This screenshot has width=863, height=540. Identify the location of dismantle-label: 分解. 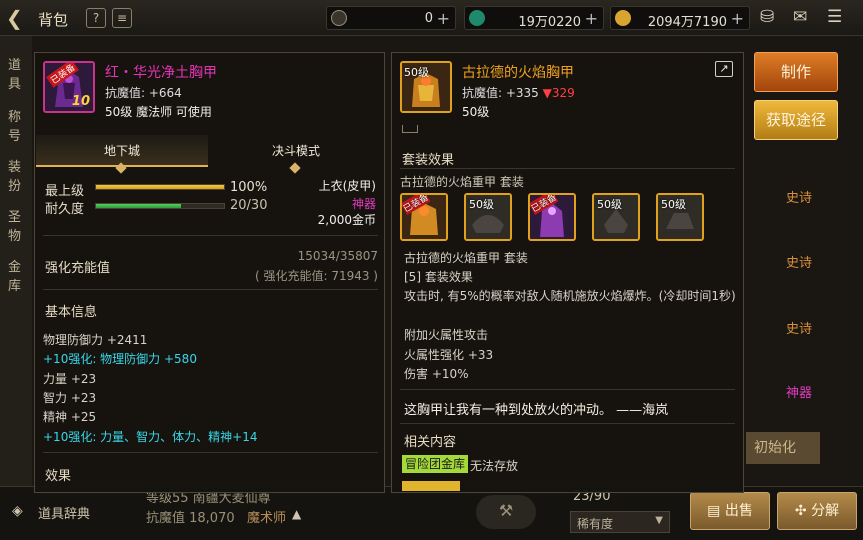
(825, 511).